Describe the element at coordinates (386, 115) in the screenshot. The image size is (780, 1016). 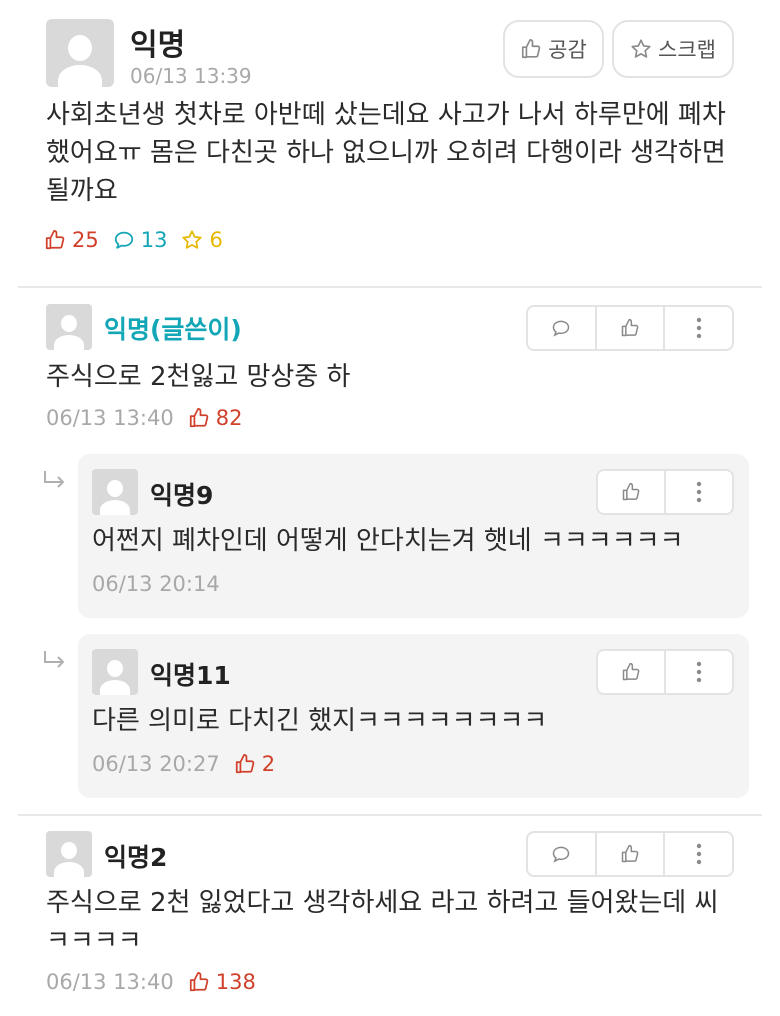
I see `post-body-line: 사회초년생 첫차로 아반떼 샀는데요 사고가 나서 하루만에 폐차` at that location.